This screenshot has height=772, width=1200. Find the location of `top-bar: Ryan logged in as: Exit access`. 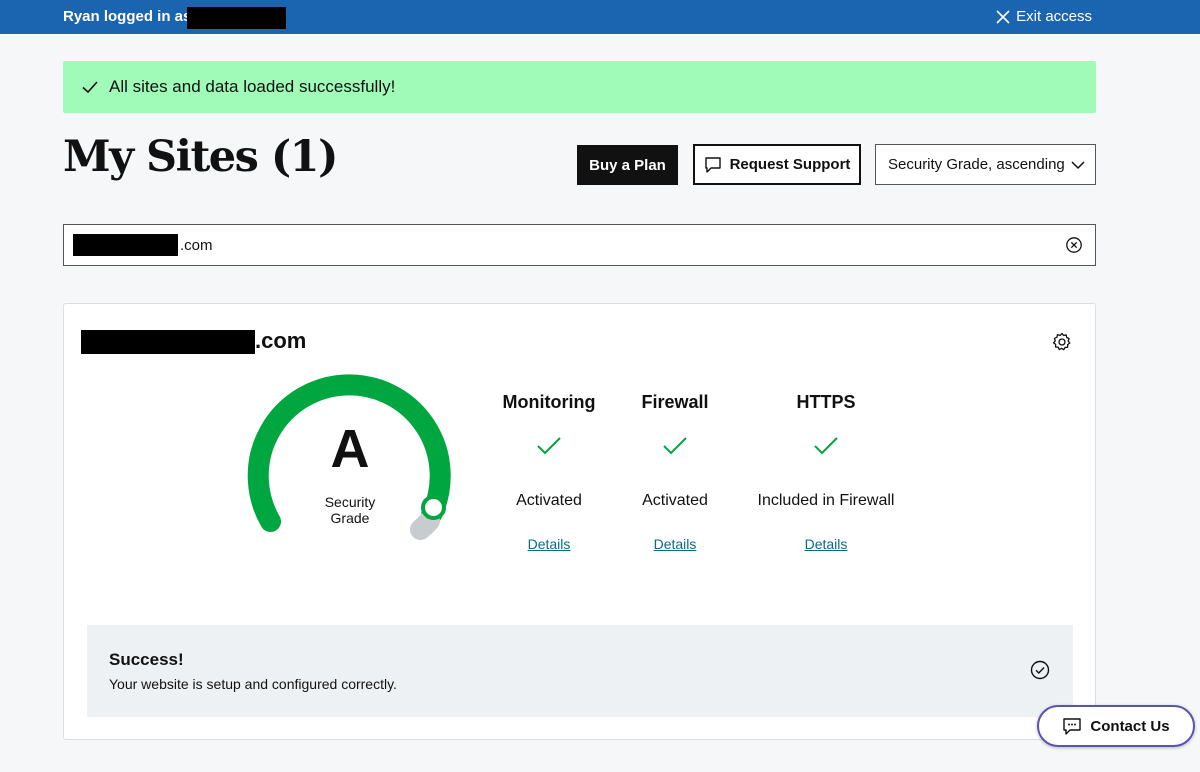

top-bar: Ryan logged in as: Exit access is located at coordinates (600, 17).